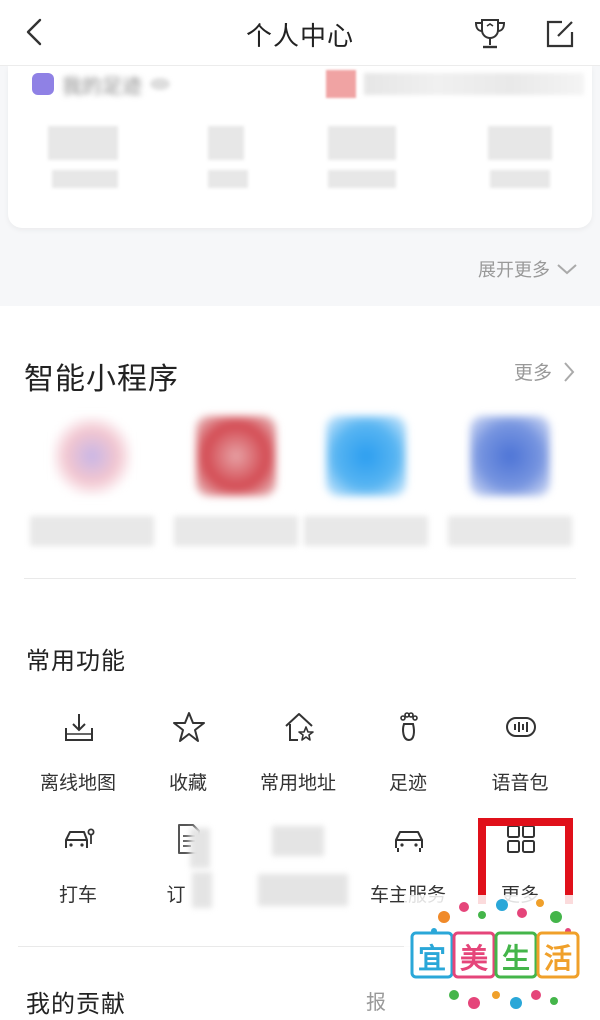  I want to click on footprint-label: 我的足迹, so click(102, 85).